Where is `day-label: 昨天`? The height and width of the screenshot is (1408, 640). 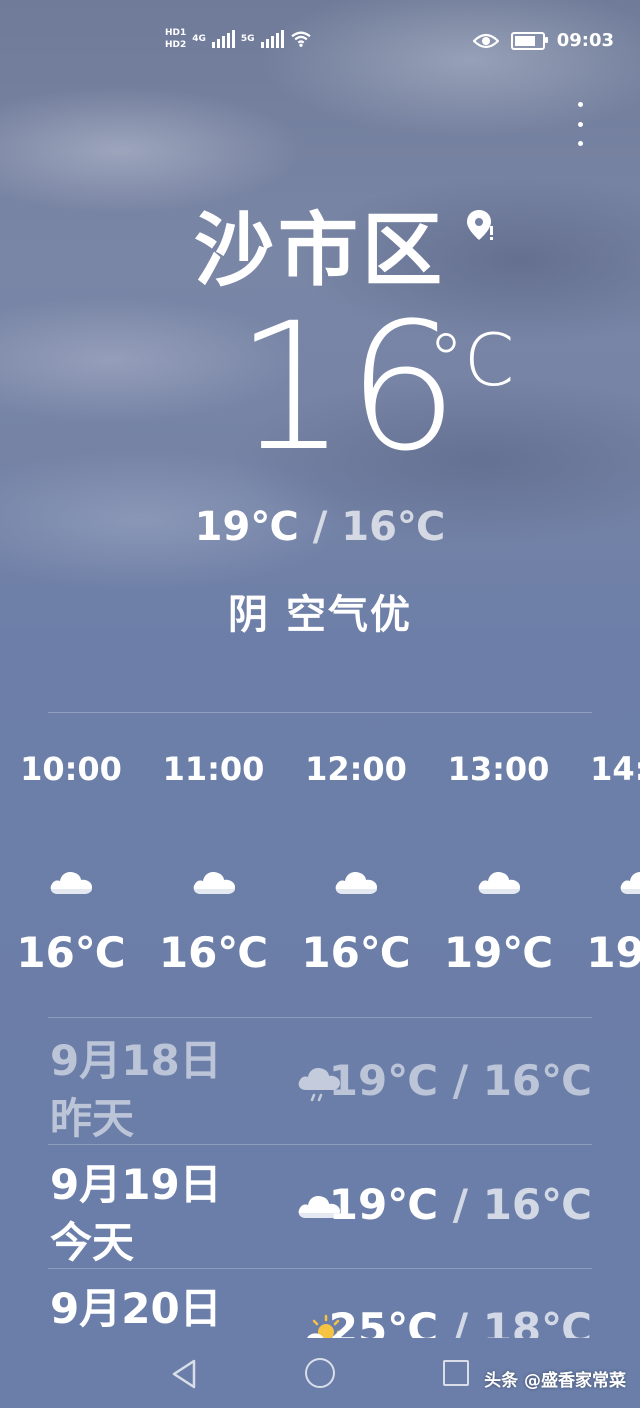 day-label: 昨天 is located at coordinates (92, 1118).